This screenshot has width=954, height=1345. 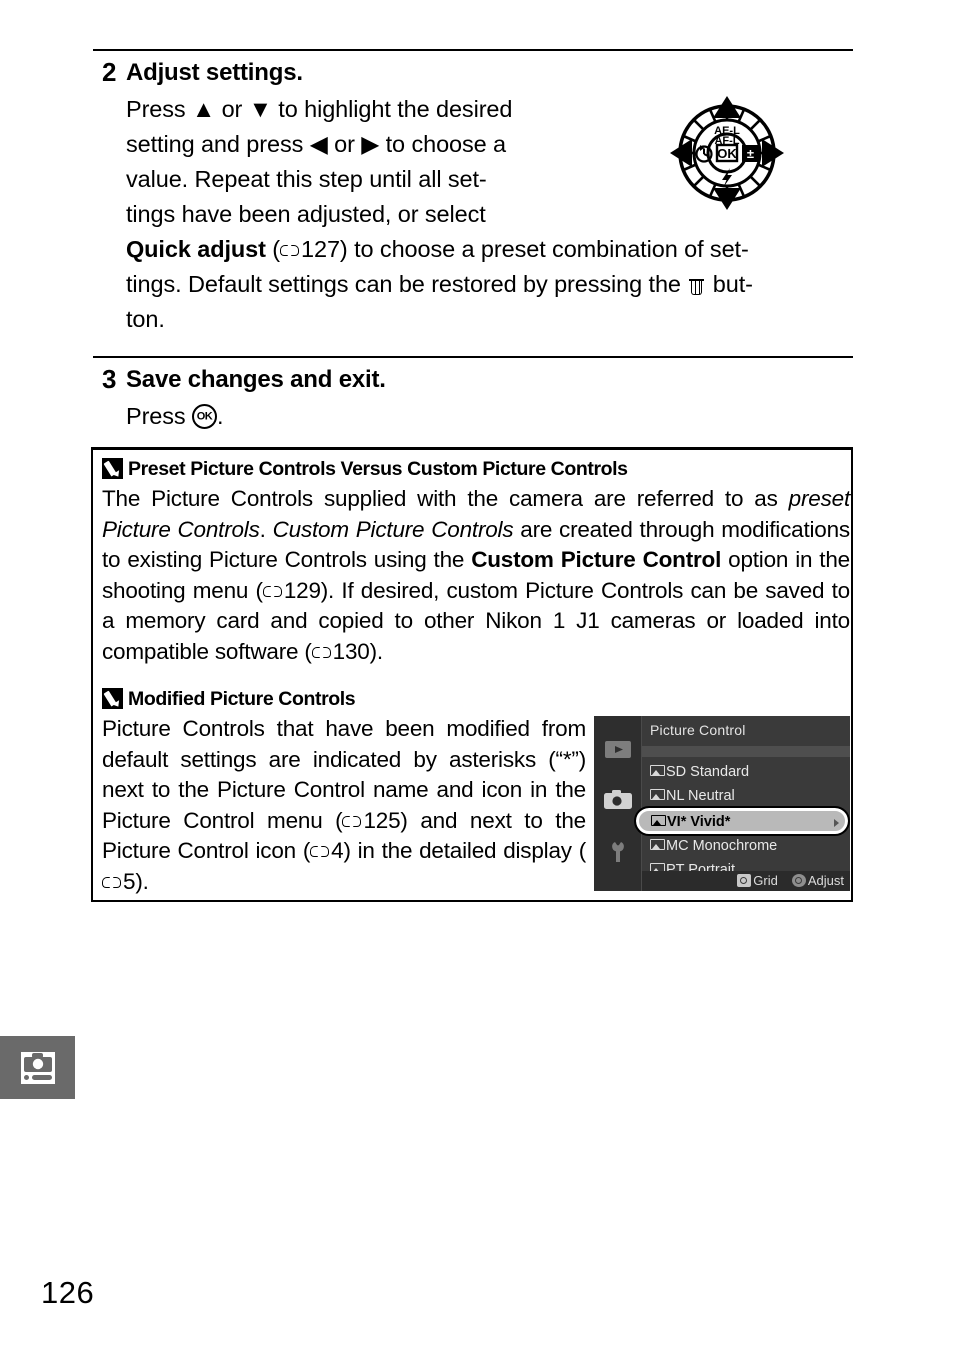 What do you see at coordinates (220, 416) in the screenshot?
I see `step-3-press-suffix: .` at bounding box center [220, 416].